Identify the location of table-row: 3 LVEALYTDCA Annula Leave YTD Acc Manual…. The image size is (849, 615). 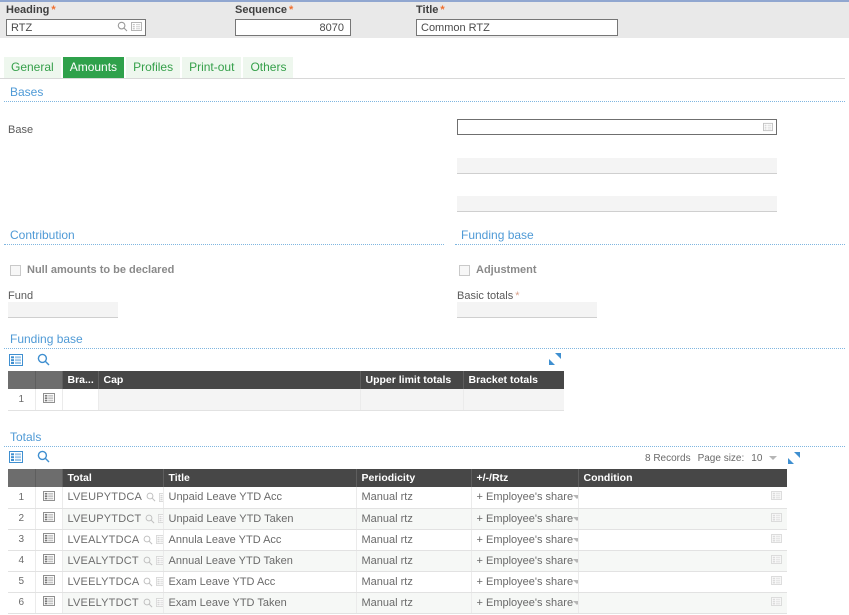
(397, 540).